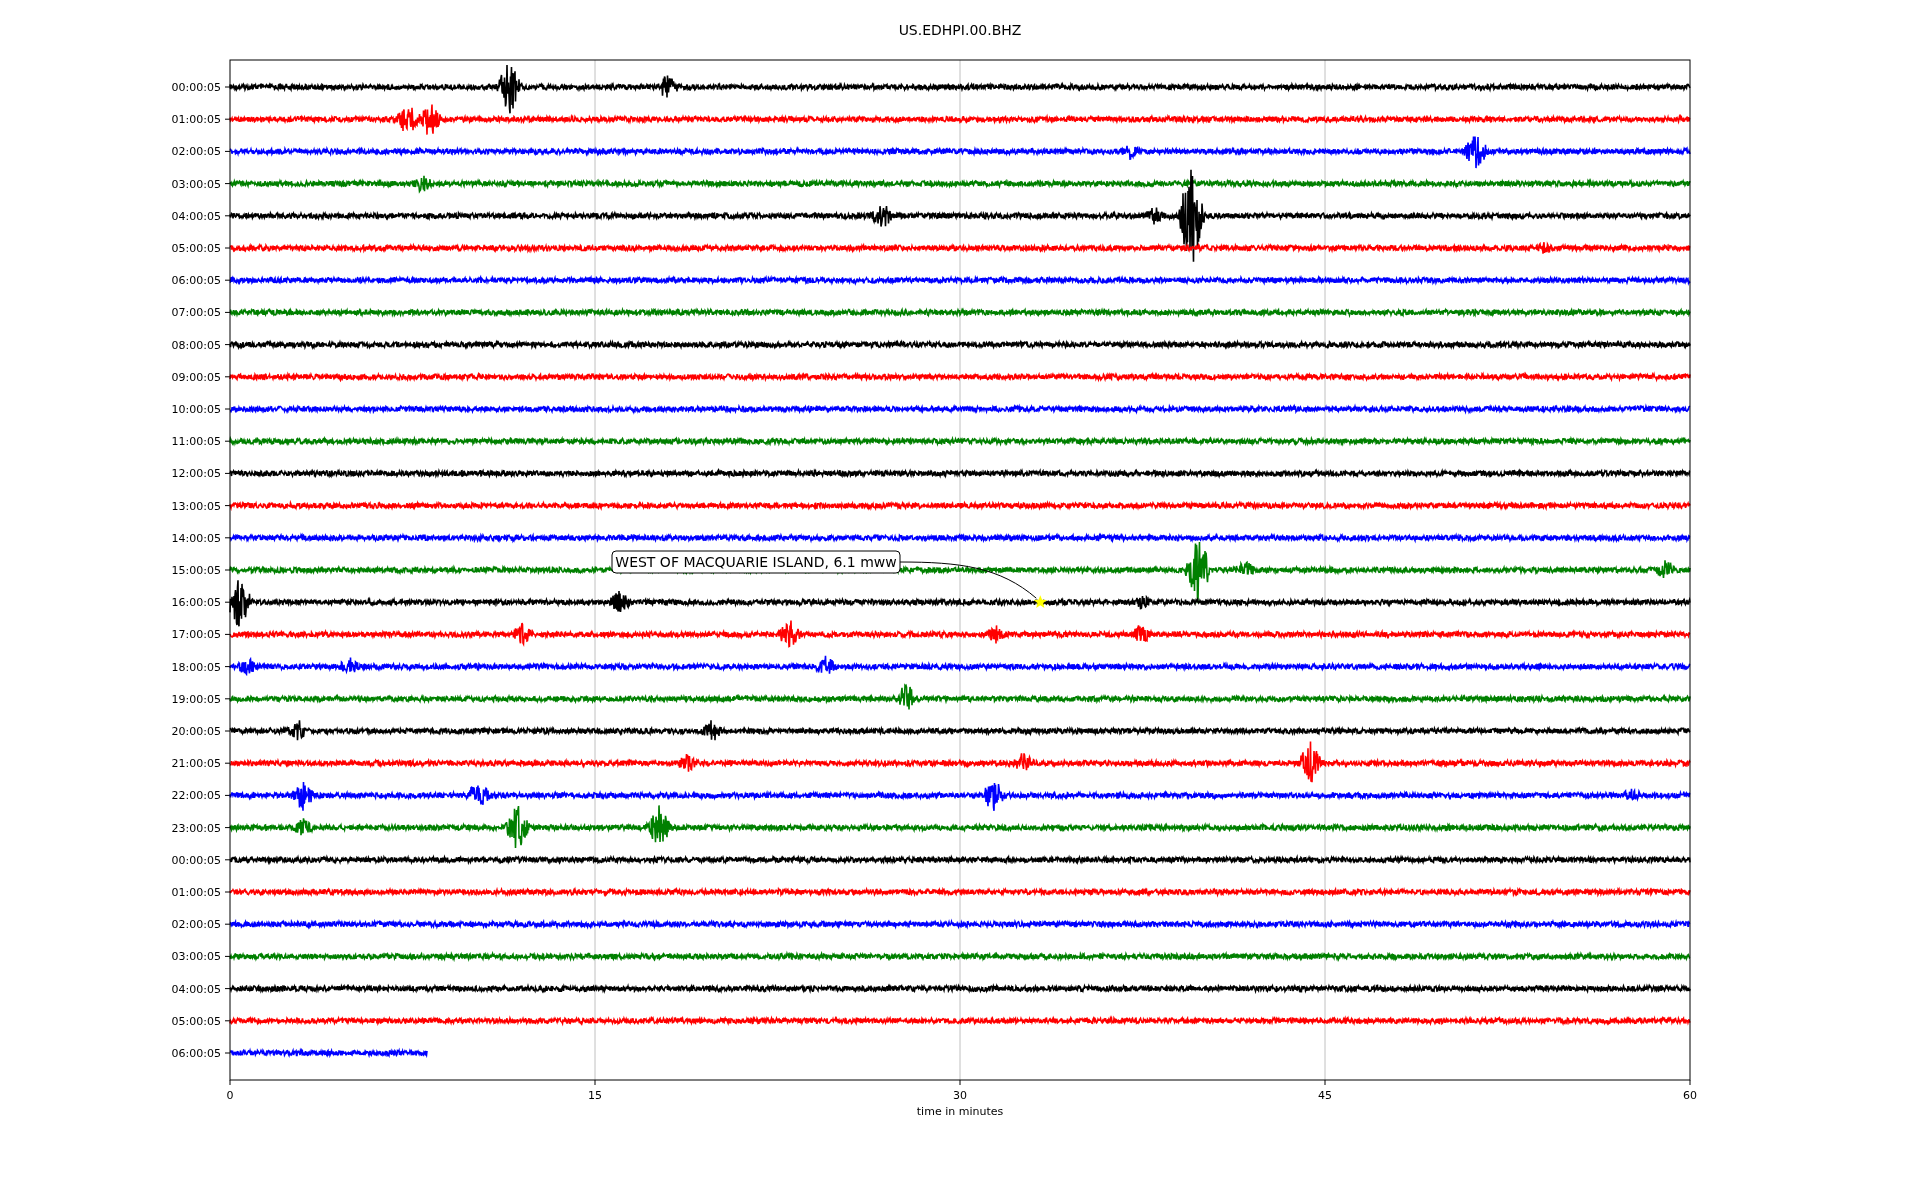 This screenshot has height=1200, width=1920. Describe the element at coordinates (196, 796) in the screenshot. I see `row-time-label: 22:00:05` at that location.